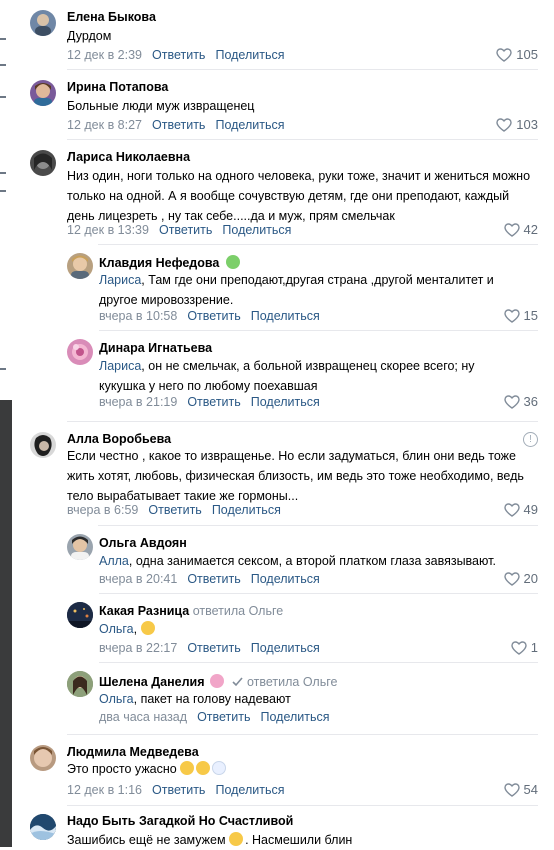 The width and height of the screenshot is (554, 850). Describe the element at coordinates (530, 789) in the screenshot. I see `like-count: 54` at that location.